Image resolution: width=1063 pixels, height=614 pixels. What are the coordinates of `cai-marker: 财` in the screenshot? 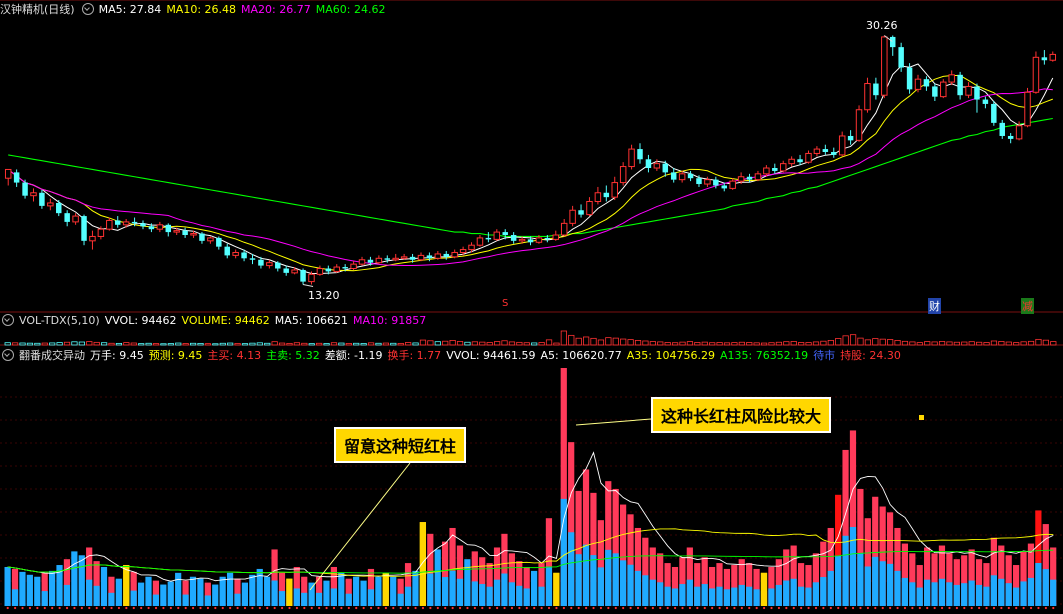 It's located at (934, 306).